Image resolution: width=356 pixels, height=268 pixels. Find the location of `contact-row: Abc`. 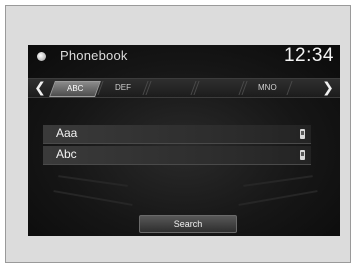

contact-row: Abc is located at coordinates (177, 155).